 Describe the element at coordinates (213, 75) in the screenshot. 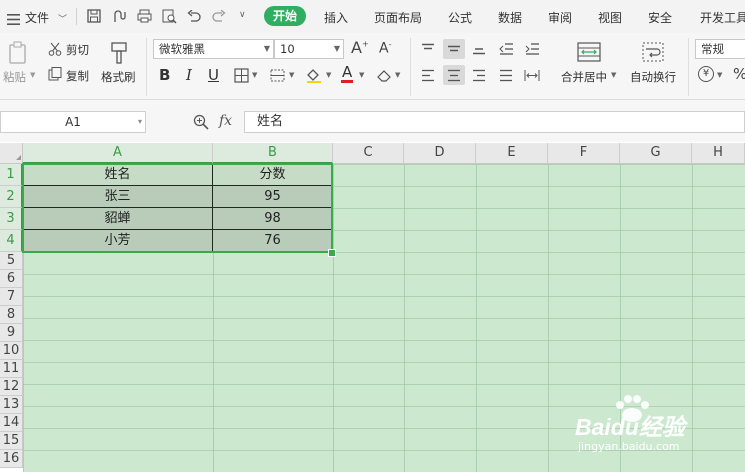

I see `underline-button: U` at that location.